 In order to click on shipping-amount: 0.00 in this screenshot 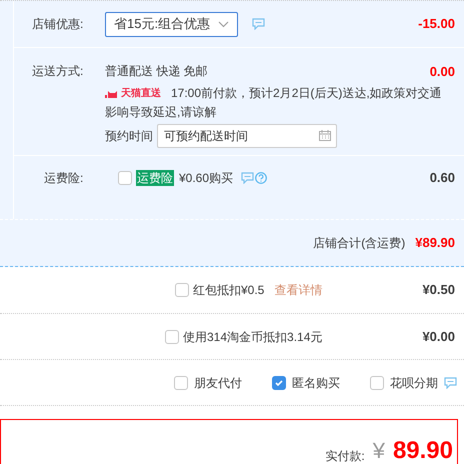, I will do `click(442, 72)`.